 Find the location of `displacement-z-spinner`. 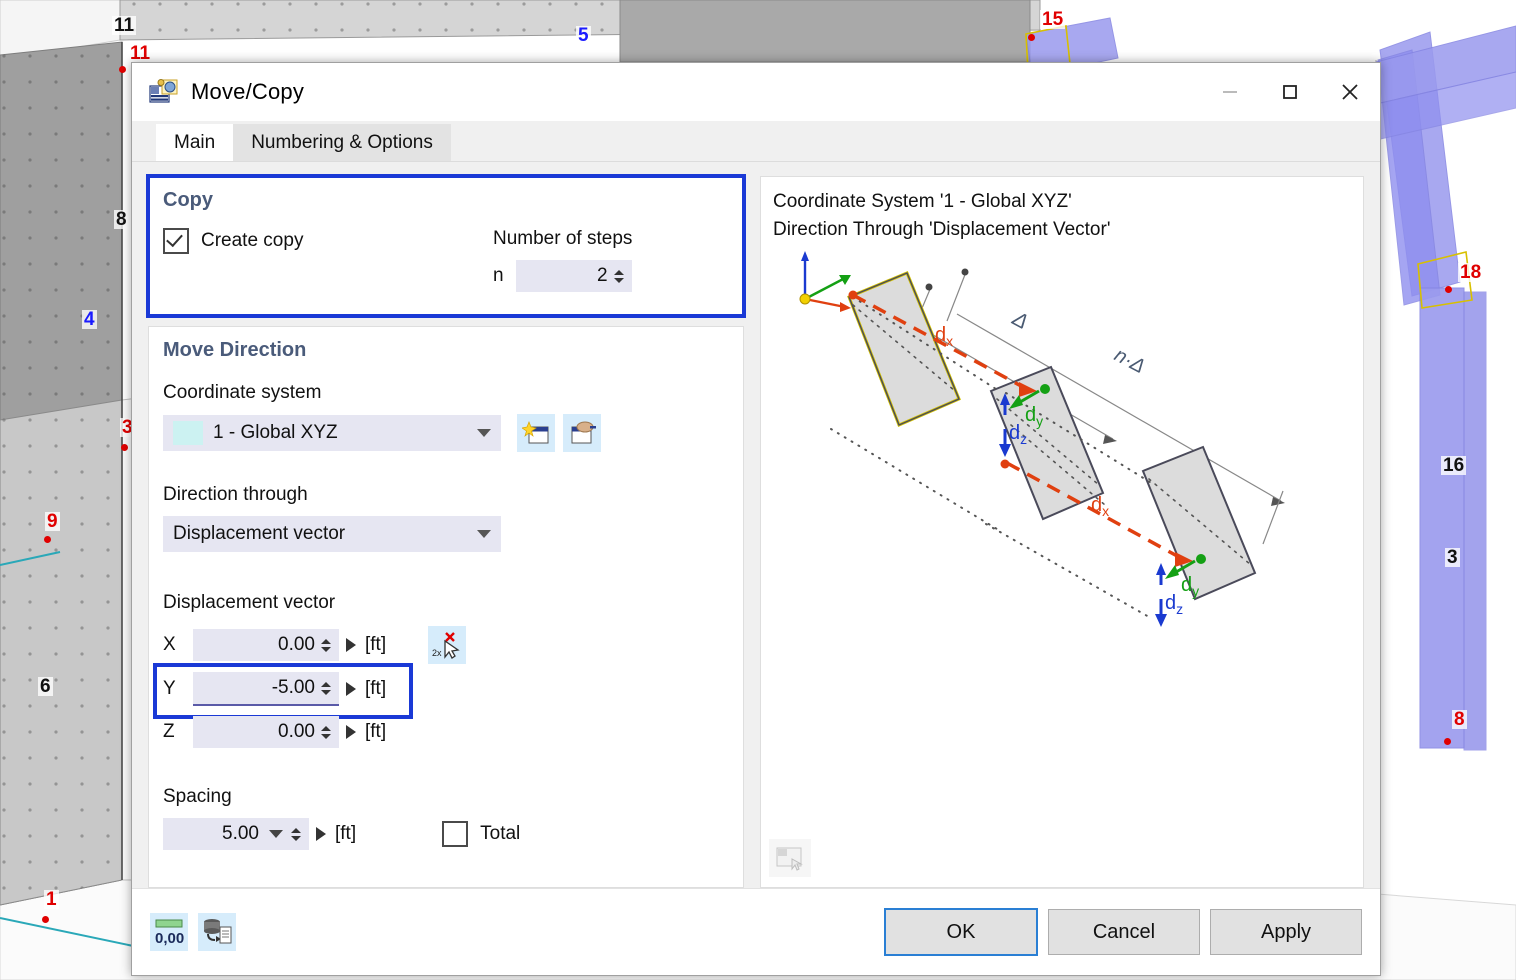

displacement-z-spinner is located at coordinates (327, 732).